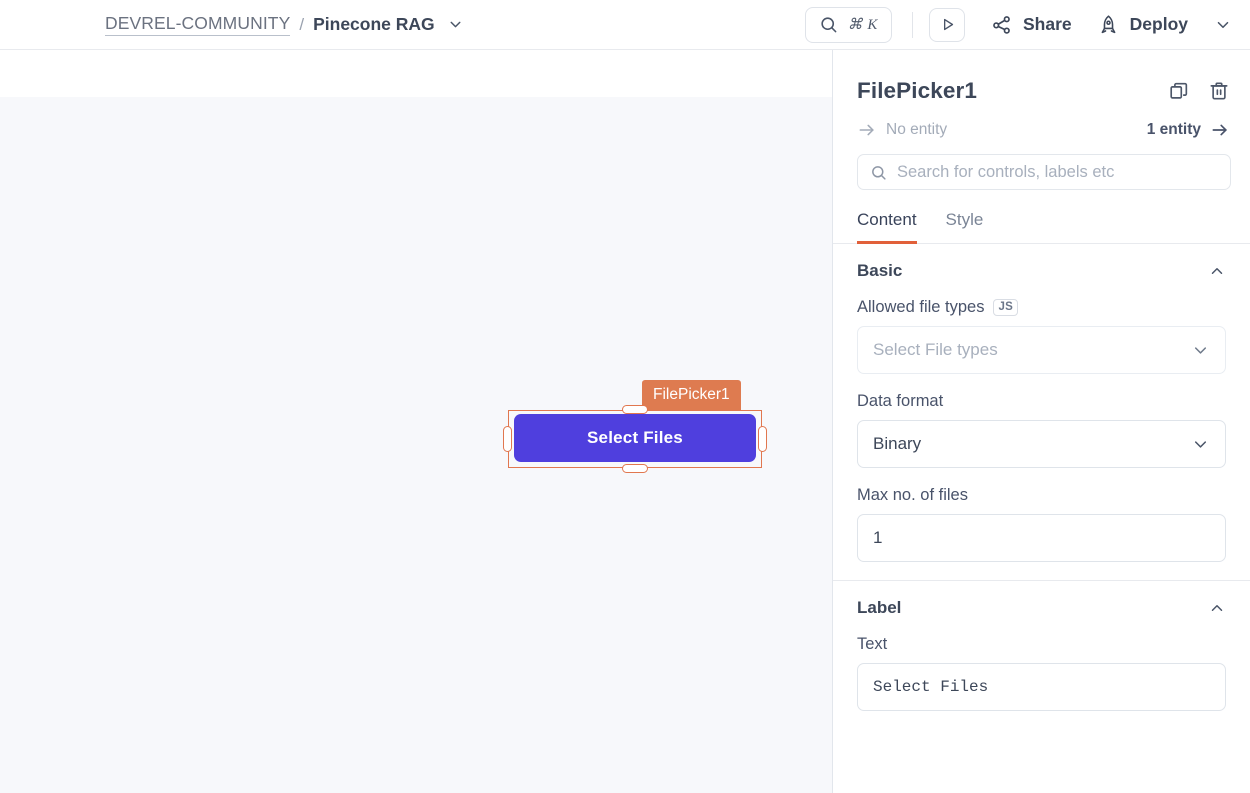  What do you see at coordinates (879, 607) in the screenshot?
I see `section-label-title: Label` at bounding box center [879, 607].